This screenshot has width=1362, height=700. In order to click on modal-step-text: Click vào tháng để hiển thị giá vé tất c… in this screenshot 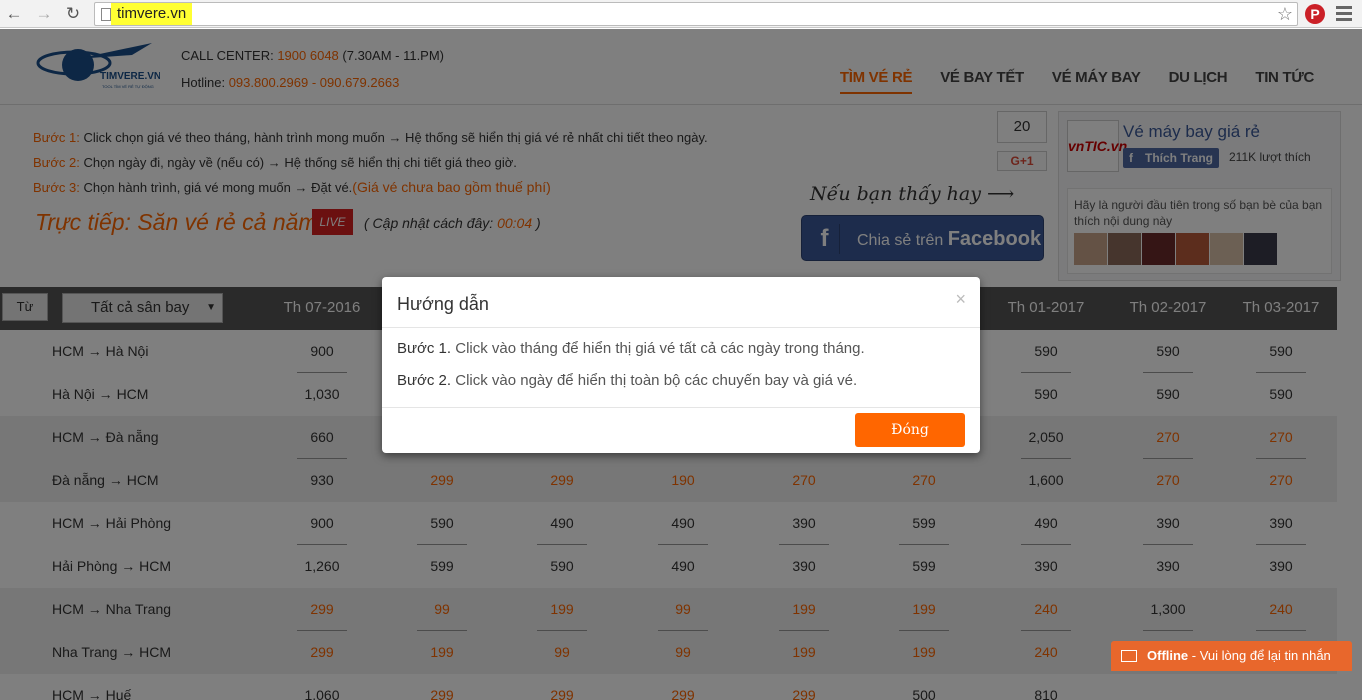, I will do `click(658, 348)`.